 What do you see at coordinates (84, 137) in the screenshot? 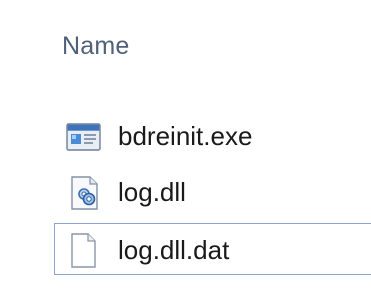
I see `executable-icon` at bounding box center [84, 137].